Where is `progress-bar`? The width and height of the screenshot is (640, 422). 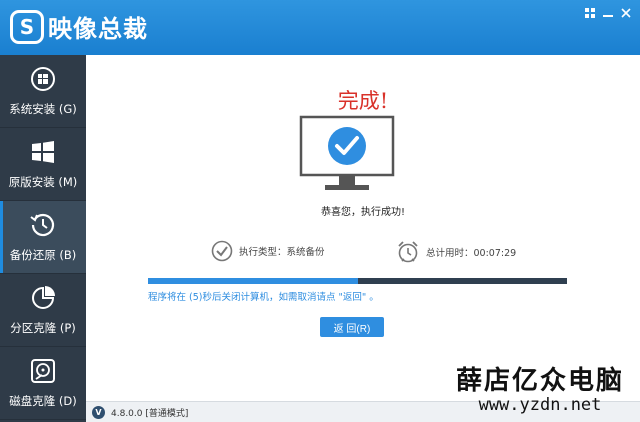
progress-bar is located at coordinates (357, 281).